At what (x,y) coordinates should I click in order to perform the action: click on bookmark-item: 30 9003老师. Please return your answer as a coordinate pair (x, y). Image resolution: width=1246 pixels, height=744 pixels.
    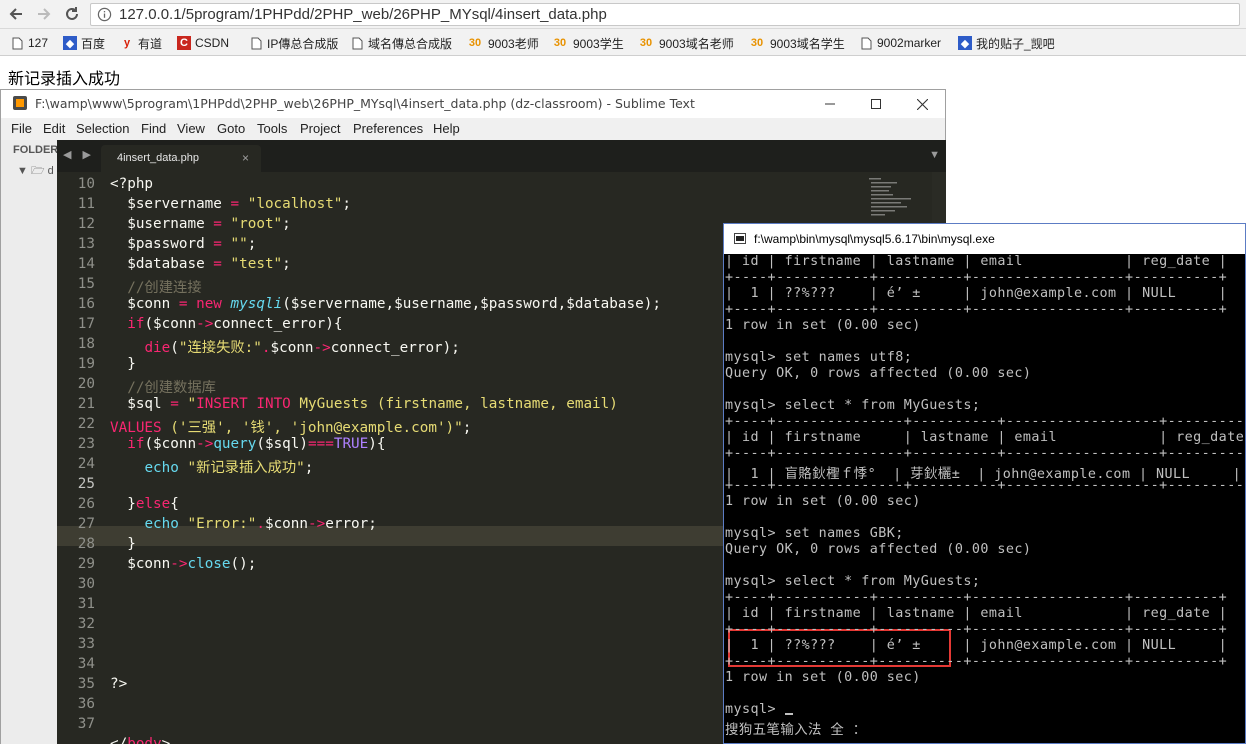
    Looking at the image, I should click on (502, 43).